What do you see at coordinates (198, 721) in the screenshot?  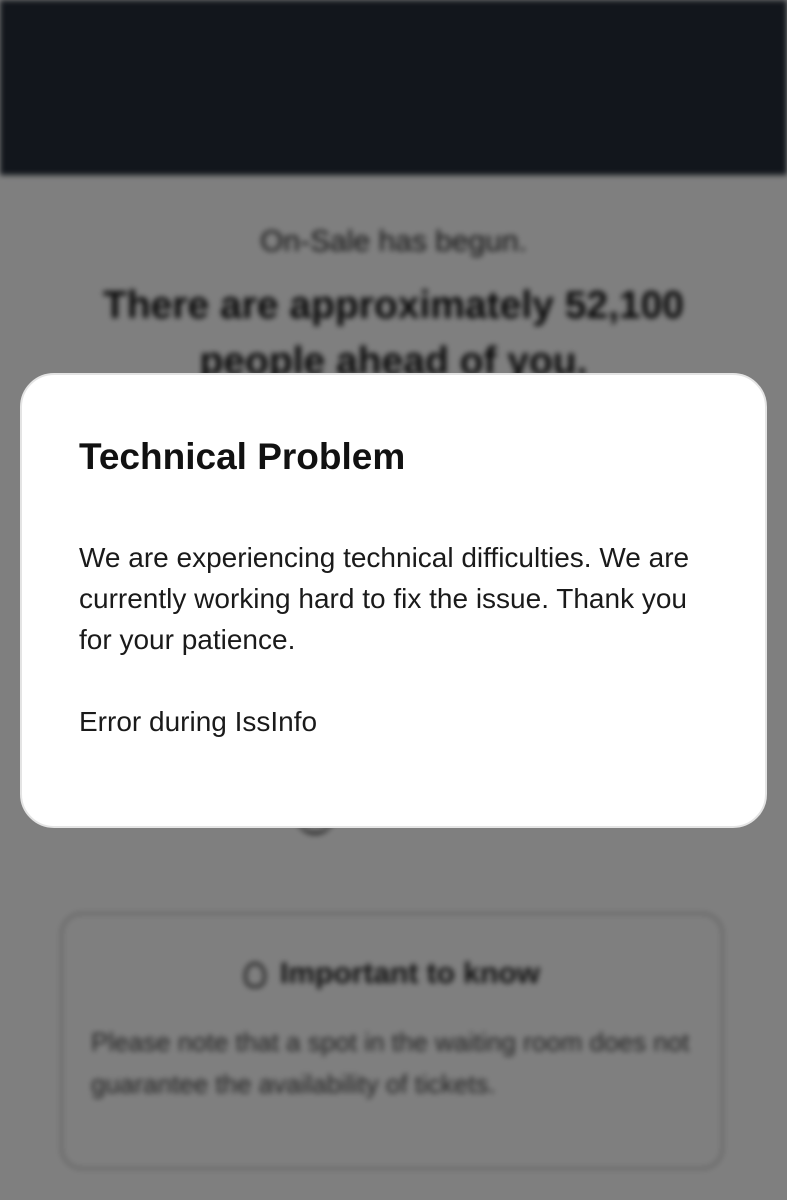 I see `dialog-error-text: Error during IssInfo` at bounding box center [198, 721].